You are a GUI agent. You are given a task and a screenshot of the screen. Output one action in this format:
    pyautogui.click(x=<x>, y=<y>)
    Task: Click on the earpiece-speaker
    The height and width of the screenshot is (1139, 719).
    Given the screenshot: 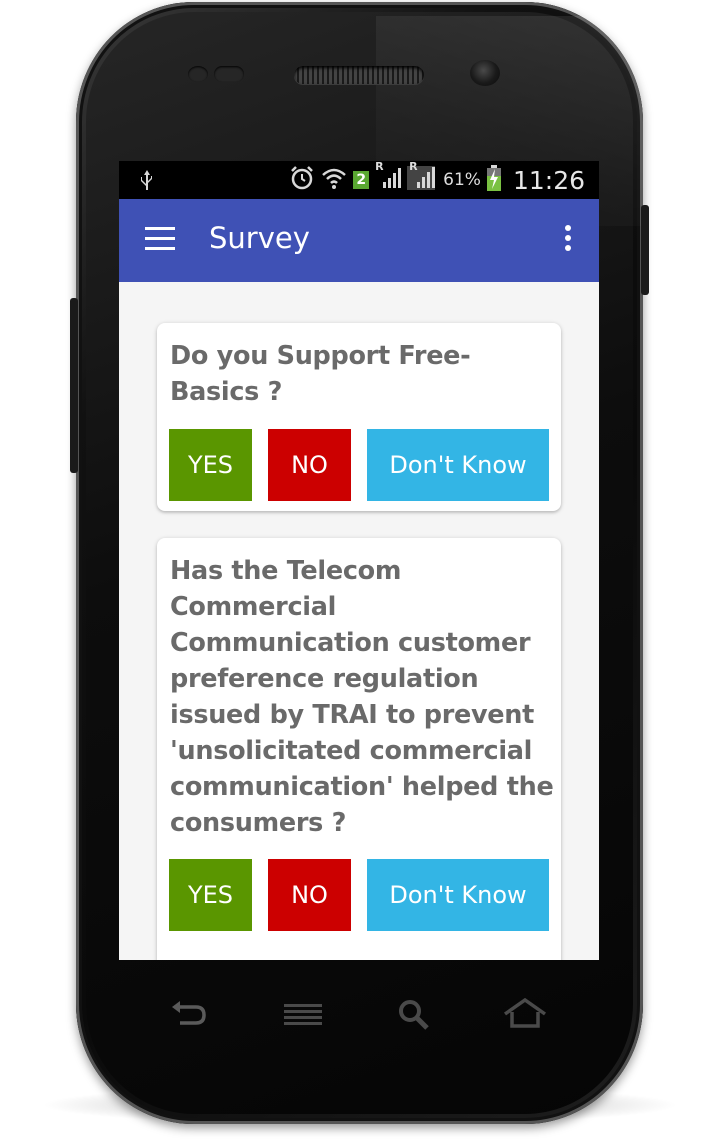 What is the action you would take?
    pyautogui.click(x=359, y=75)
    